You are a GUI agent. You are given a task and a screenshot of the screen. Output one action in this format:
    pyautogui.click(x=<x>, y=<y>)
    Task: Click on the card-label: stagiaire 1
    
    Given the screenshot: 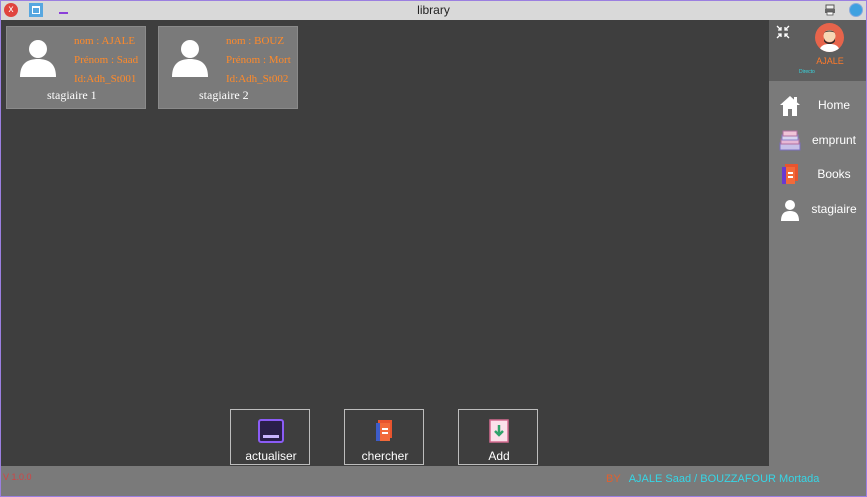 What is the action you would take?
    pyautogui.click(x=72, y=95)
    